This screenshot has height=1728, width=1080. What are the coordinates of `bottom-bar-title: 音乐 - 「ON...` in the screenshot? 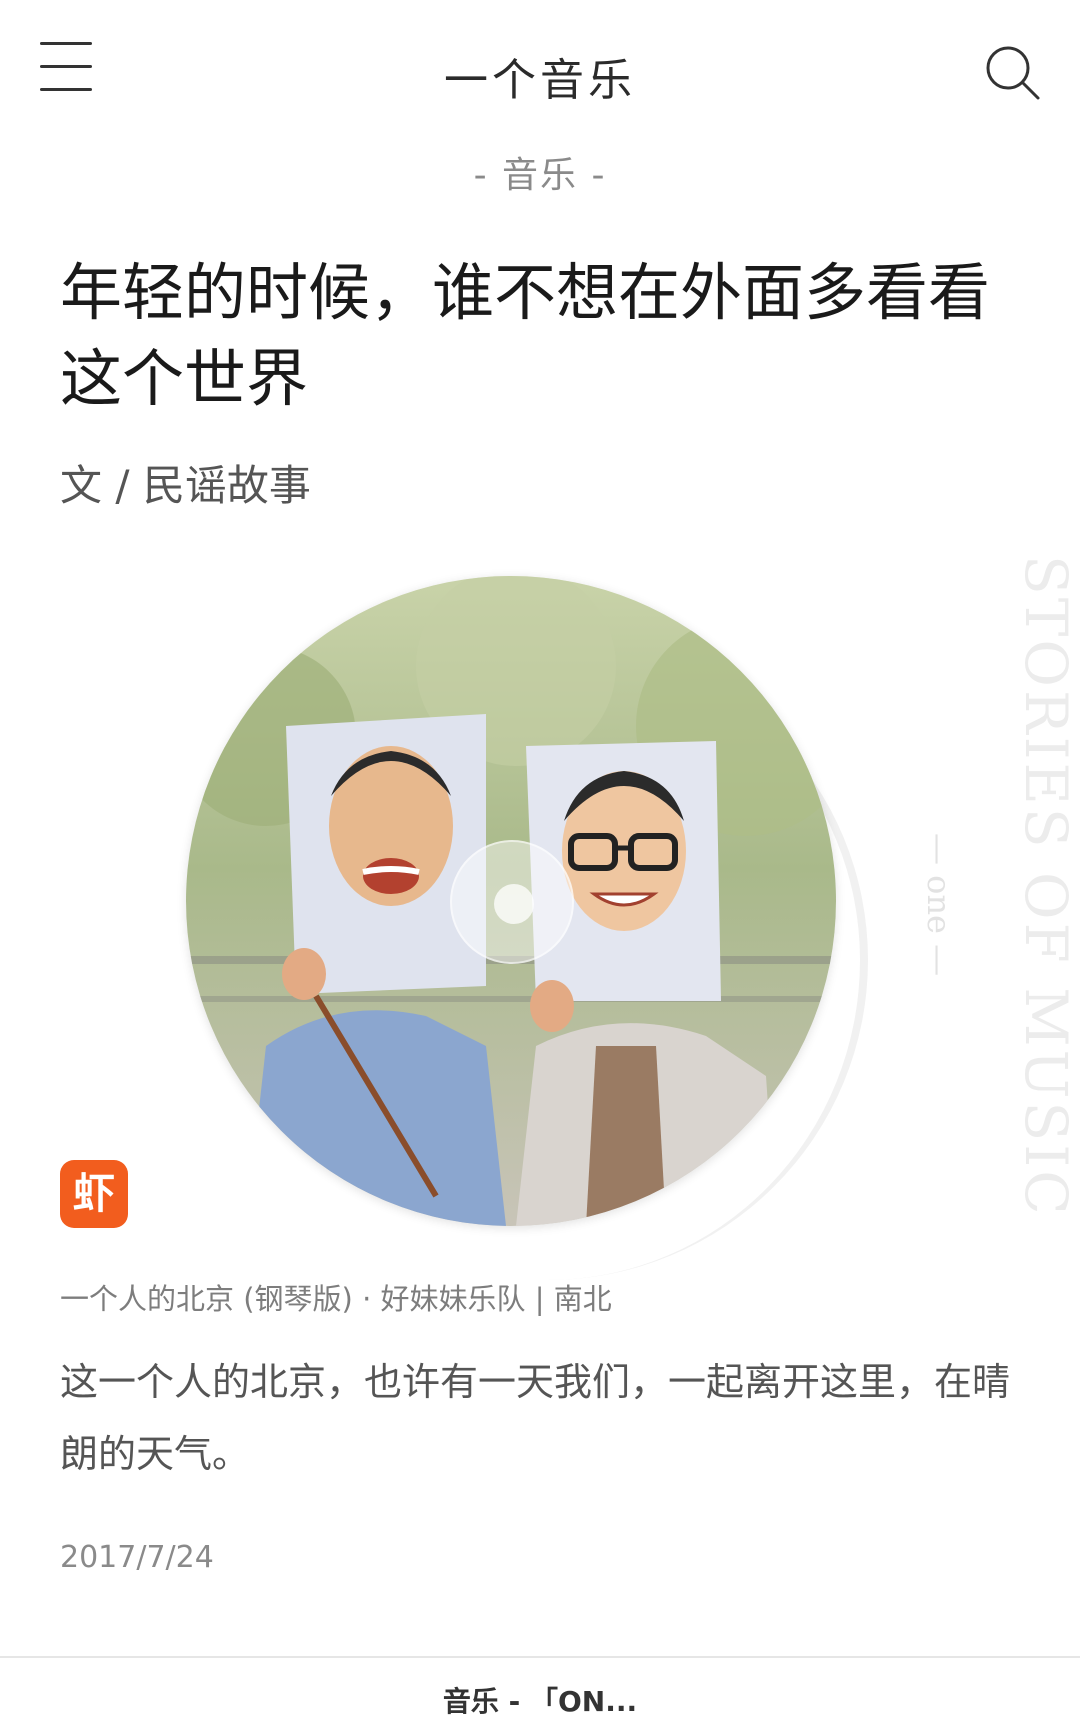 It's located at (540, 1701).